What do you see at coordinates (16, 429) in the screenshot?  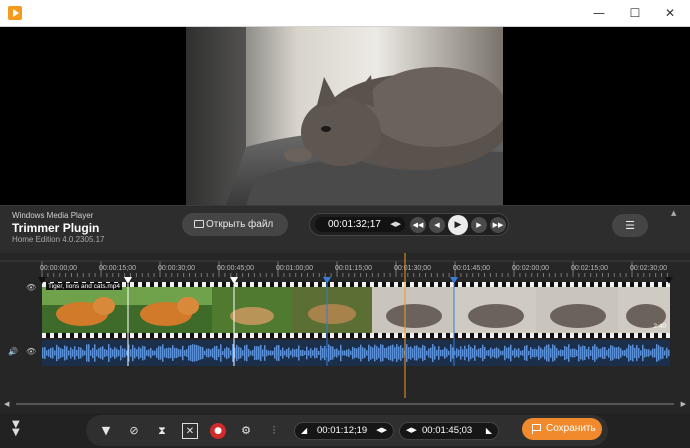 I see `expand-panel-icon: ▼ ▼` at bounding box center [16, 429].